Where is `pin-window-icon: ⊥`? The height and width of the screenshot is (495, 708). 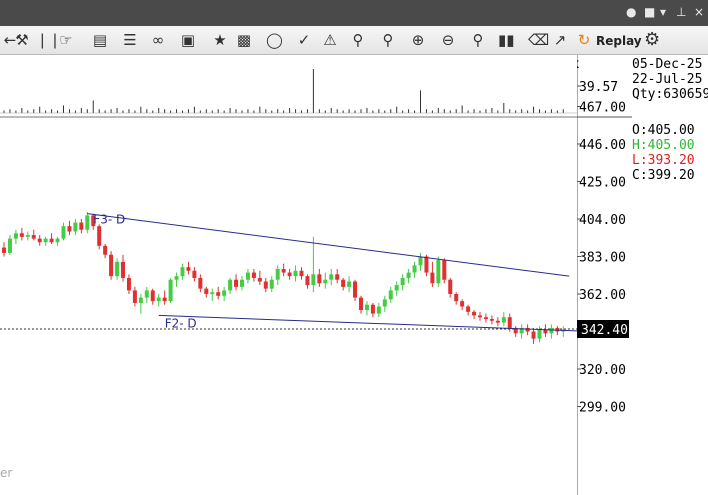
pin-window-icon: ⊥ is located at coordinates (681, 12).